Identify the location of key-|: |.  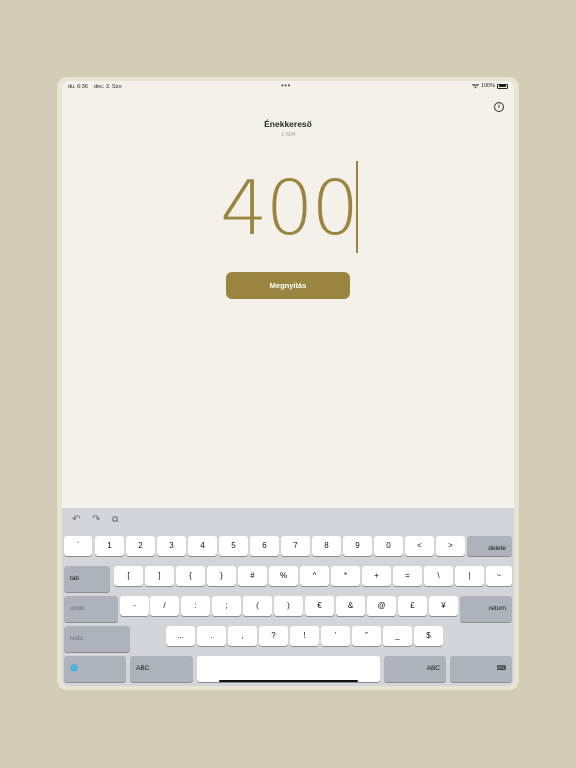
(469, 576).